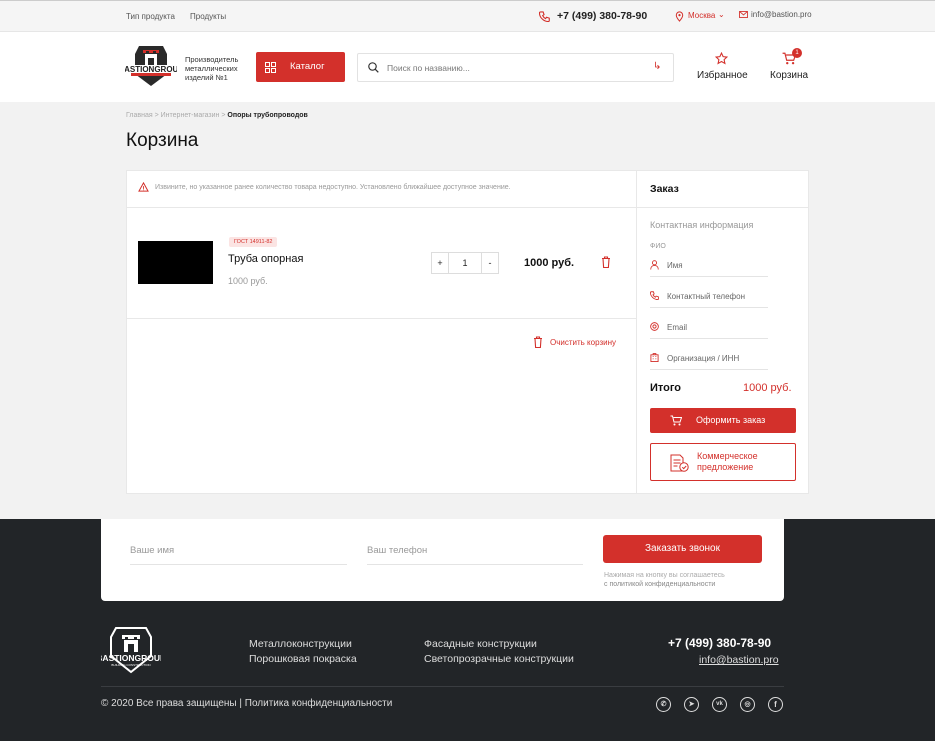  What do you see at coordinates (654, 265) in the screenshot?
I see `user-icon` at bounding box center [654, 265].